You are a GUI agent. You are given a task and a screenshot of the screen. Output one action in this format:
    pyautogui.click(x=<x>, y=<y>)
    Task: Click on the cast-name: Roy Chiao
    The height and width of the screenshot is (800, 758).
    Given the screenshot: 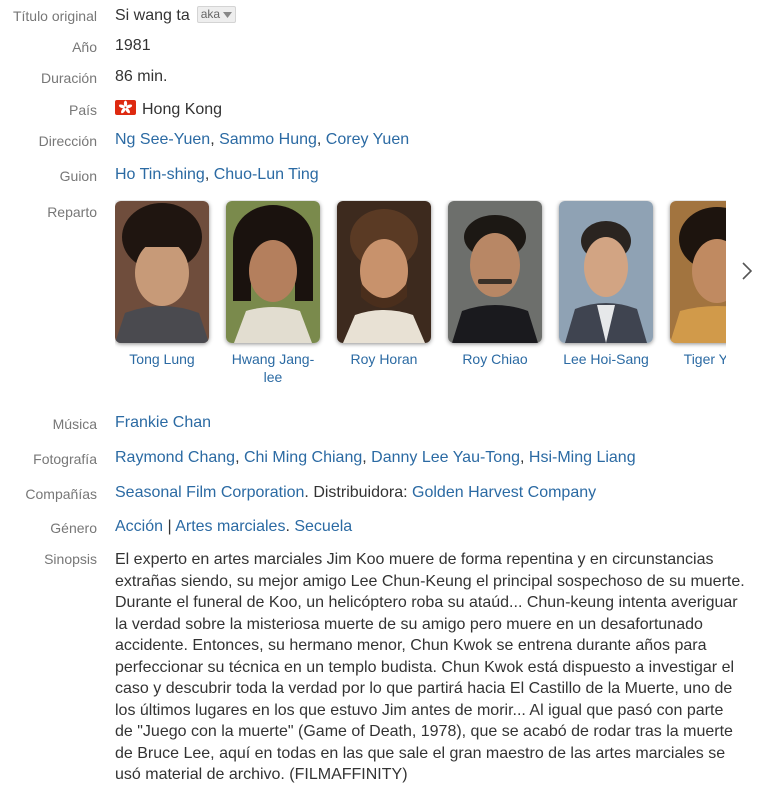 What is the action you would take?
    pyautogui.click(x=495, y=359)
    